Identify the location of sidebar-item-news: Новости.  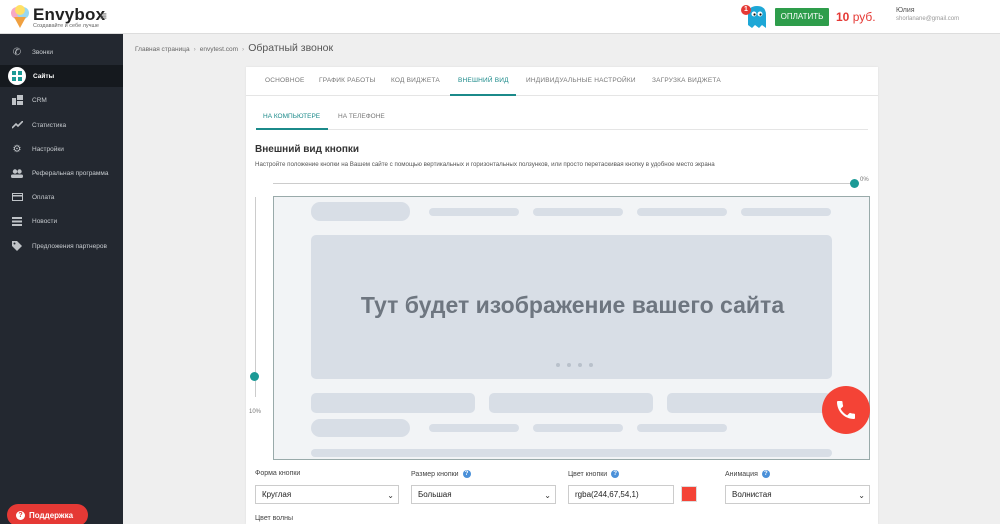
(61, 221).